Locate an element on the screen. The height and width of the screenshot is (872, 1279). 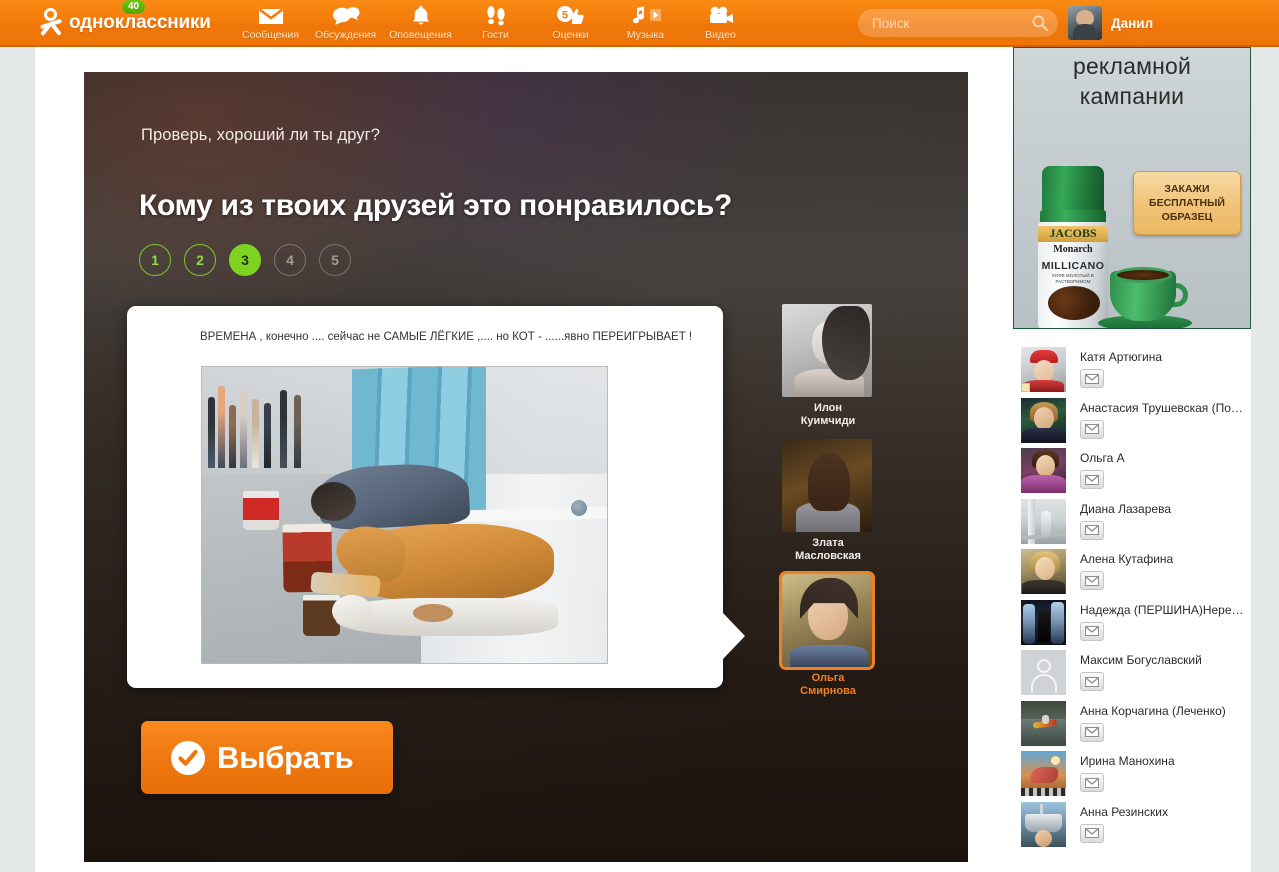
nav-item-video: Видео is located at coordinates (720, 23).